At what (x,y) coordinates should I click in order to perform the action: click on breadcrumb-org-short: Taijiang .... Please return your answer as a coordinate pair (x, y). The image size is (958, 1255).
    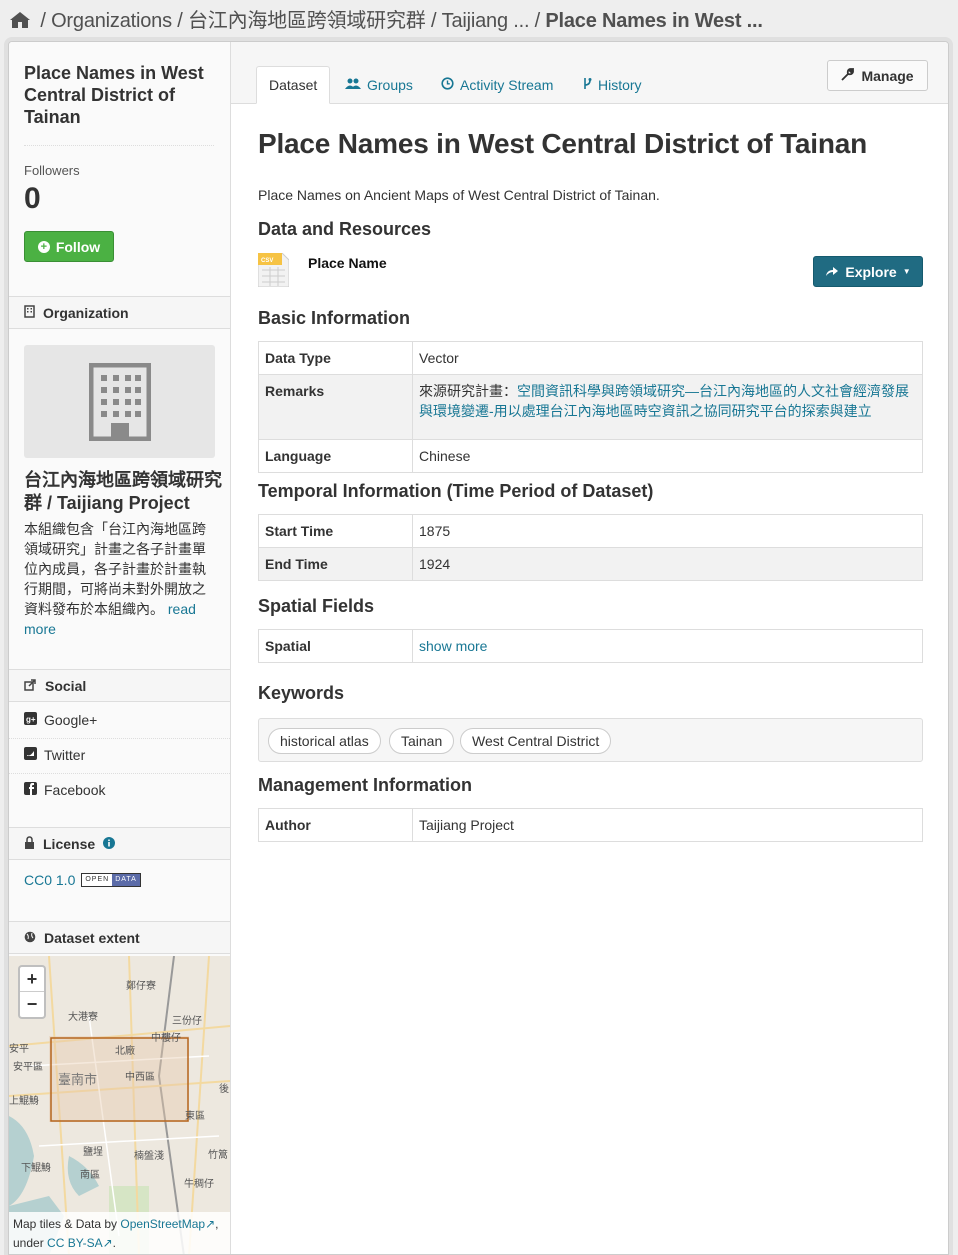
    Looking at the image, I should click on (486, 21).